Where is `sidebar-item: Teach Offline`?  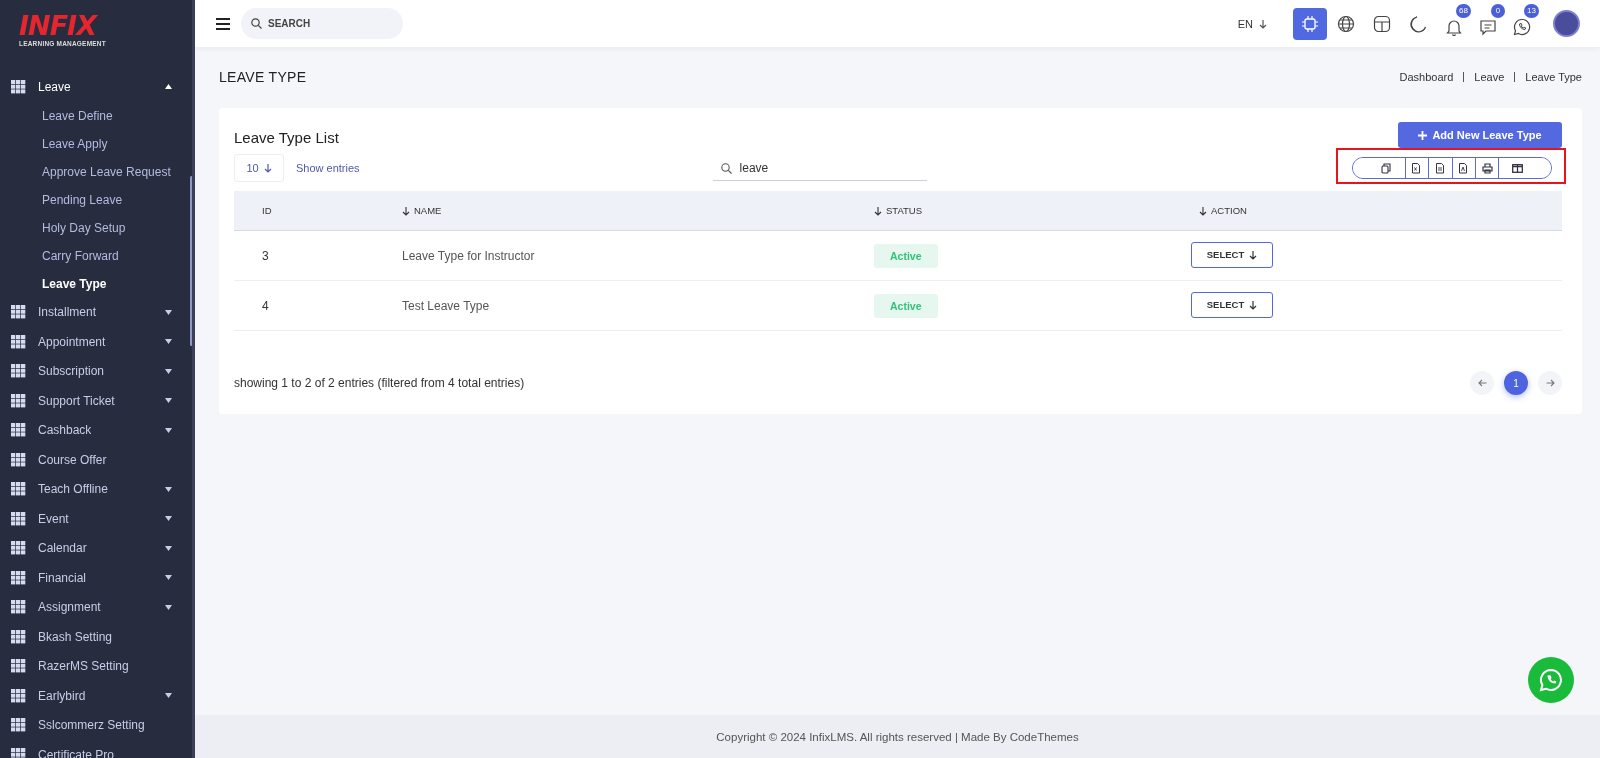 sidebar-item: Teach Offline is located at coordinates (96, 489).